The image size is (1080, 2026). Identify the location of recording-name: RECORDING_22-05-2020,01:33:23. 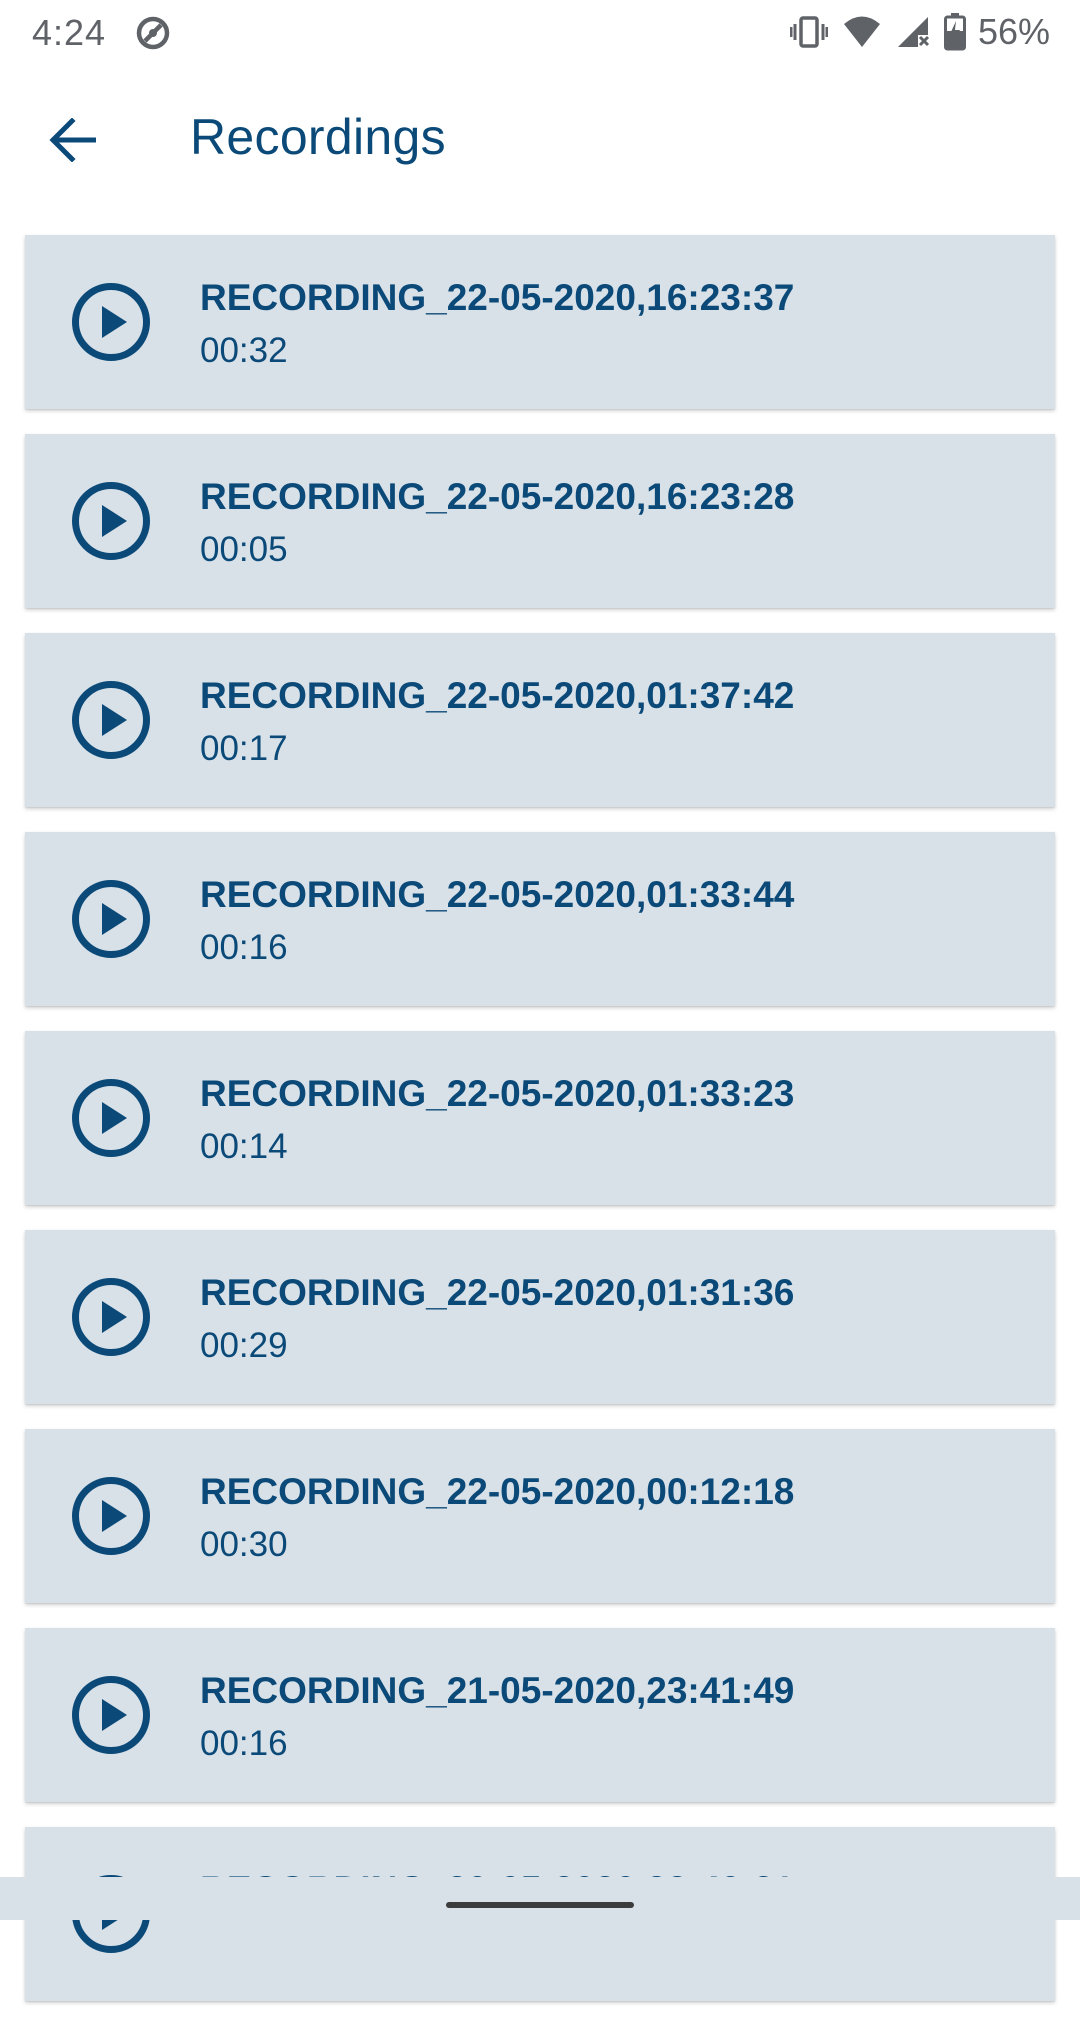
(497, 1093).